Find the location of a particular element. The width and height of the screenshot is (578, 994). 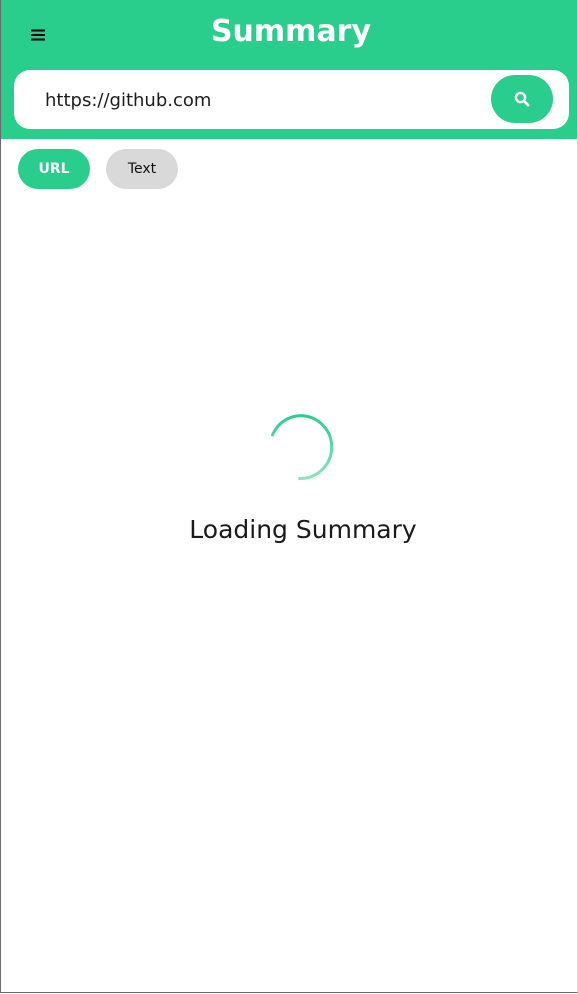

search-bar is located at coordinates (291, 99).